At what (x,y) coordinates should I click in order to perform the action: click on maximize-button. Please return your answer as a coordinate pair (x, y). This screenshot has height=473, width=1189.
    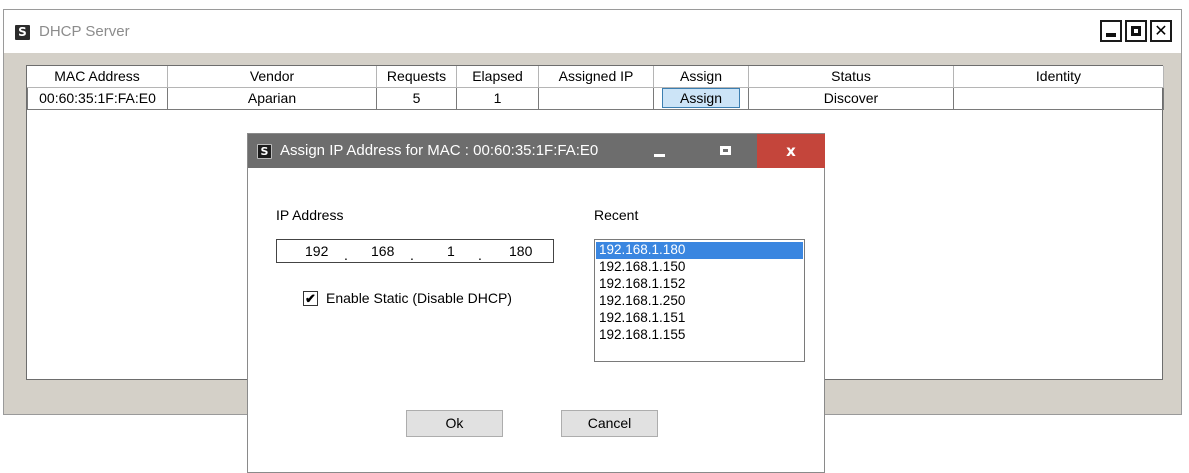
    Looking at the image, I should click on (1136, 31).